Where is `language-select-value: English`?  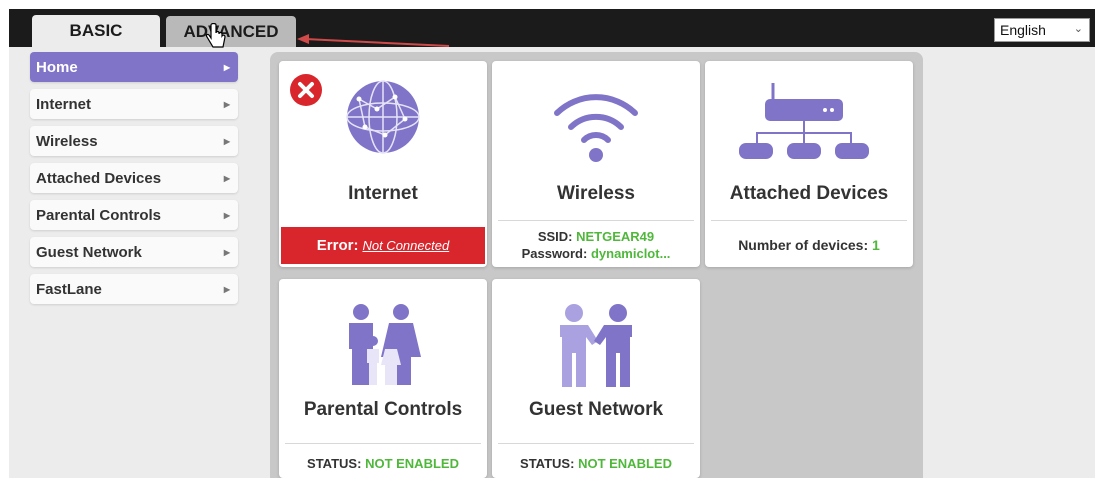
language-select-value: English is located at coordinates (1023, 30).